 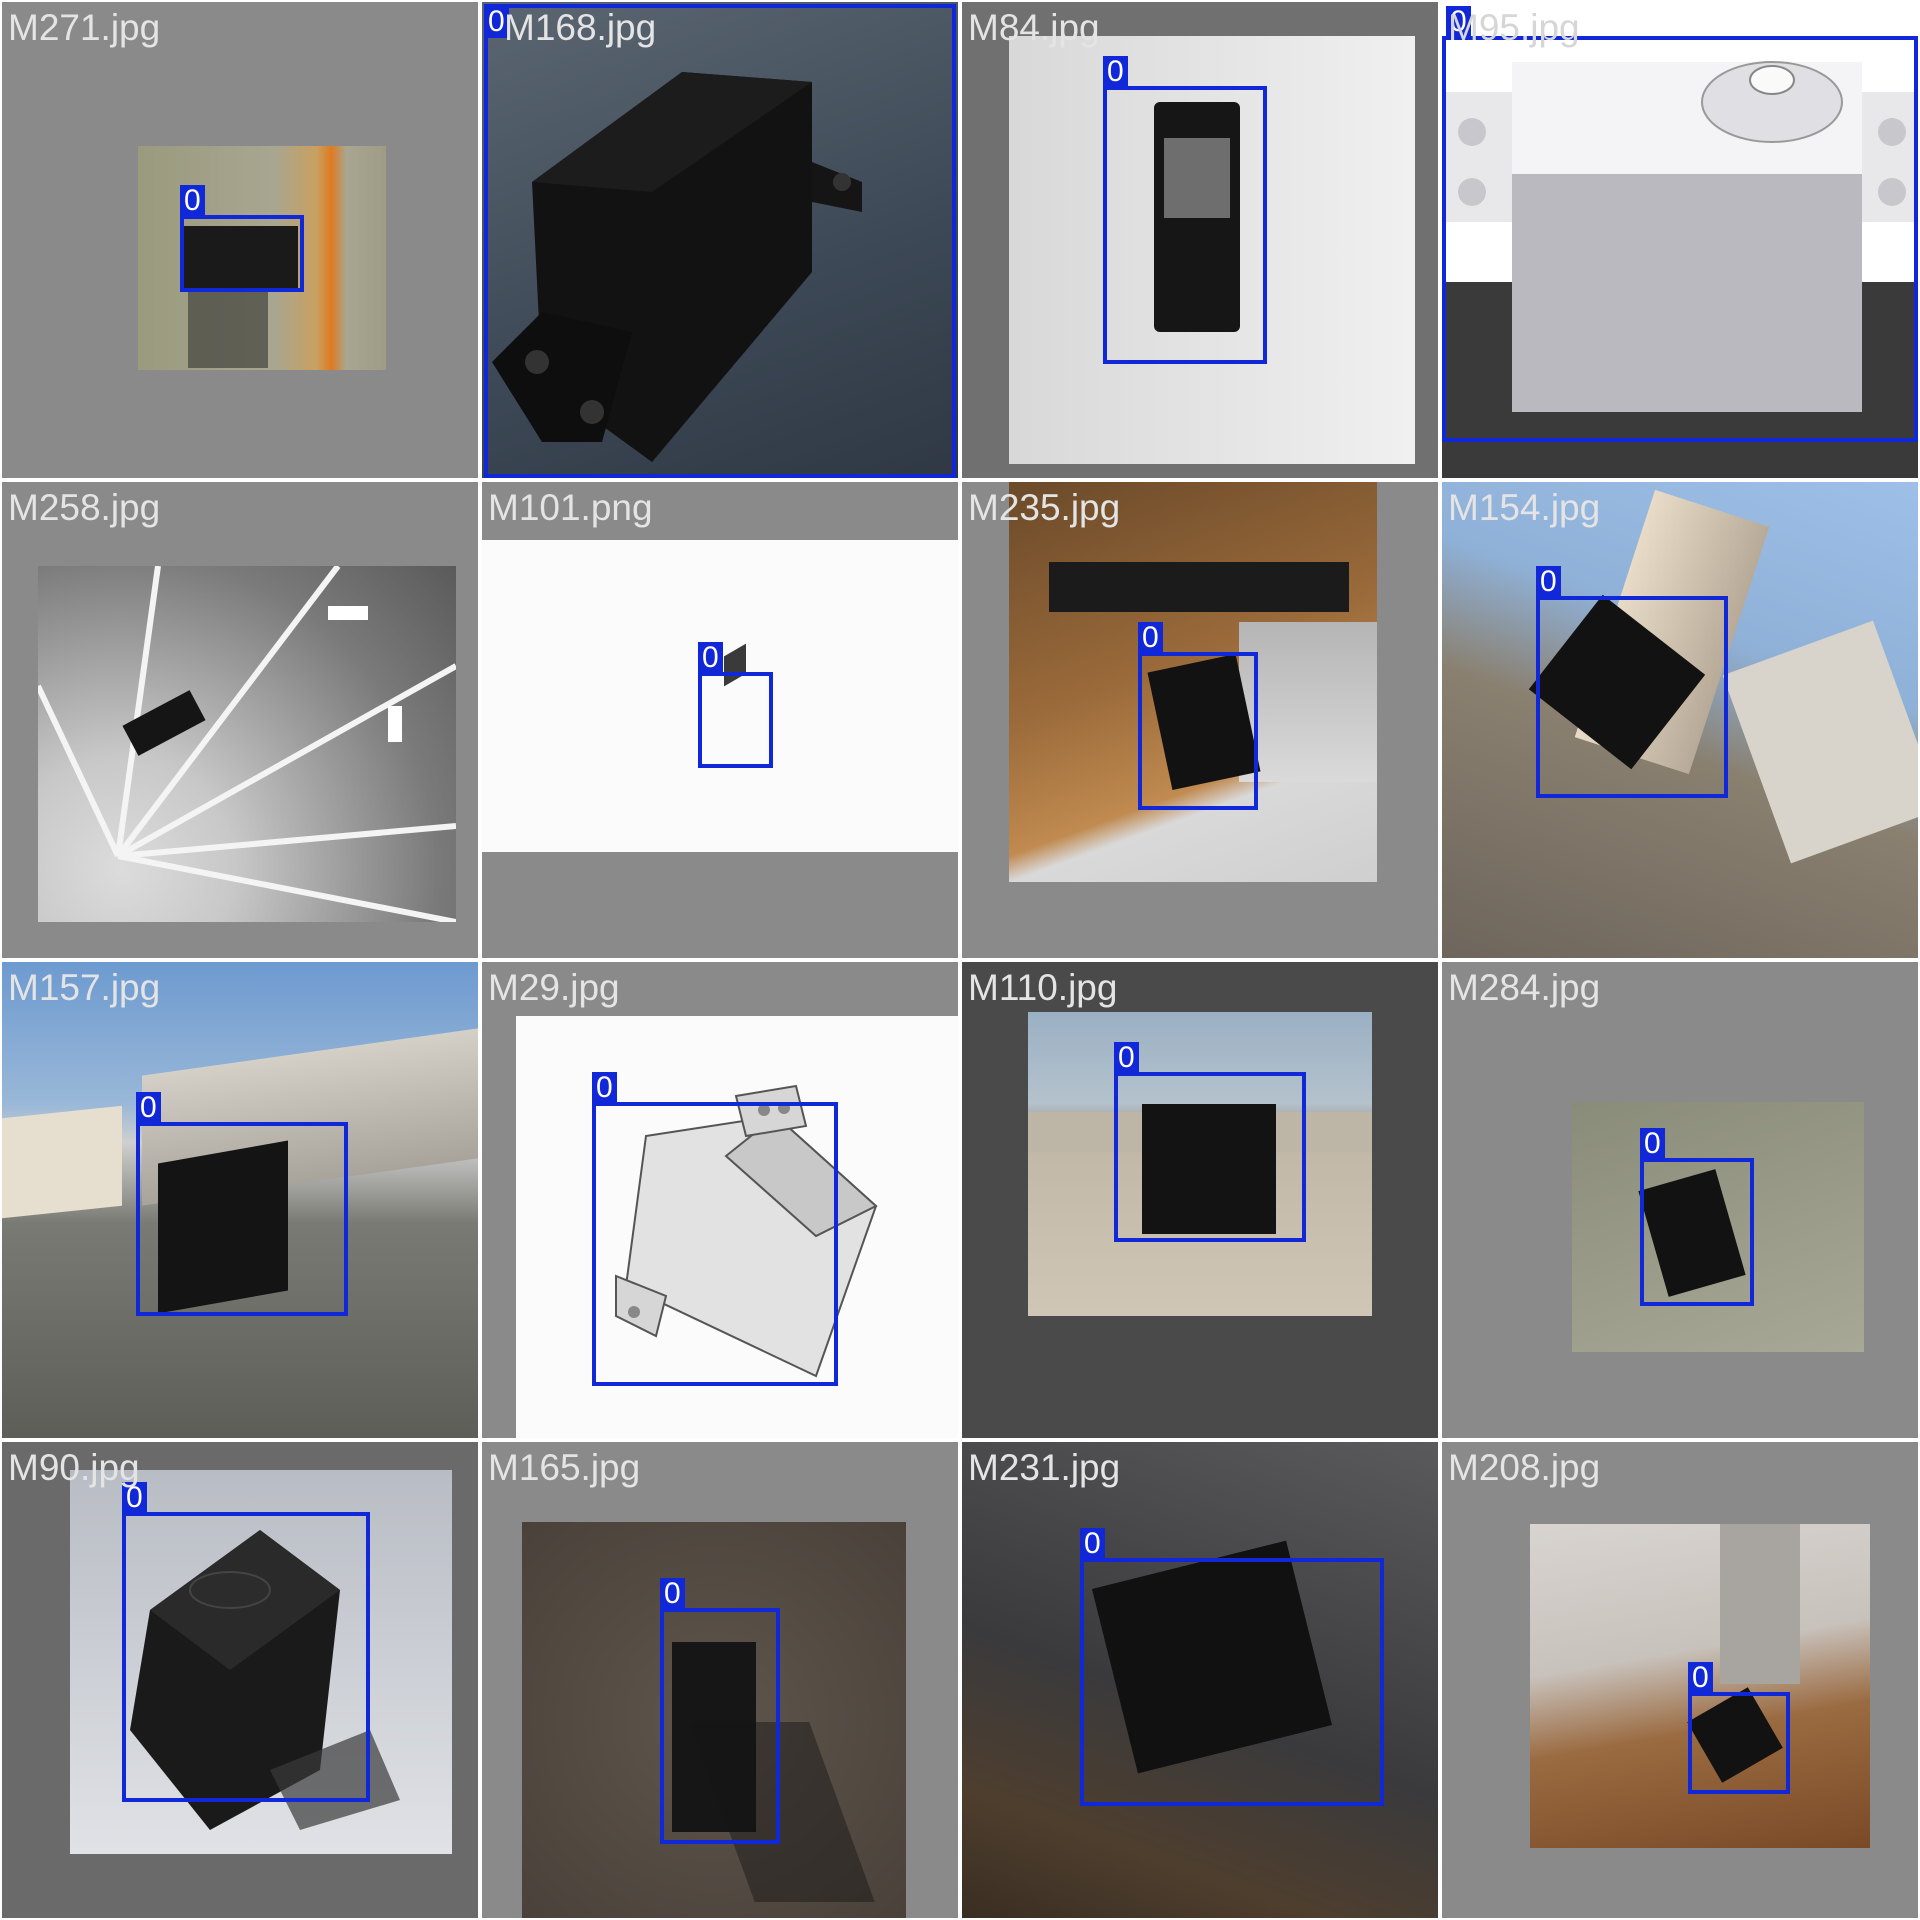 I want to click on tile-filename: M29.jpg, so click(x=554, y=987).